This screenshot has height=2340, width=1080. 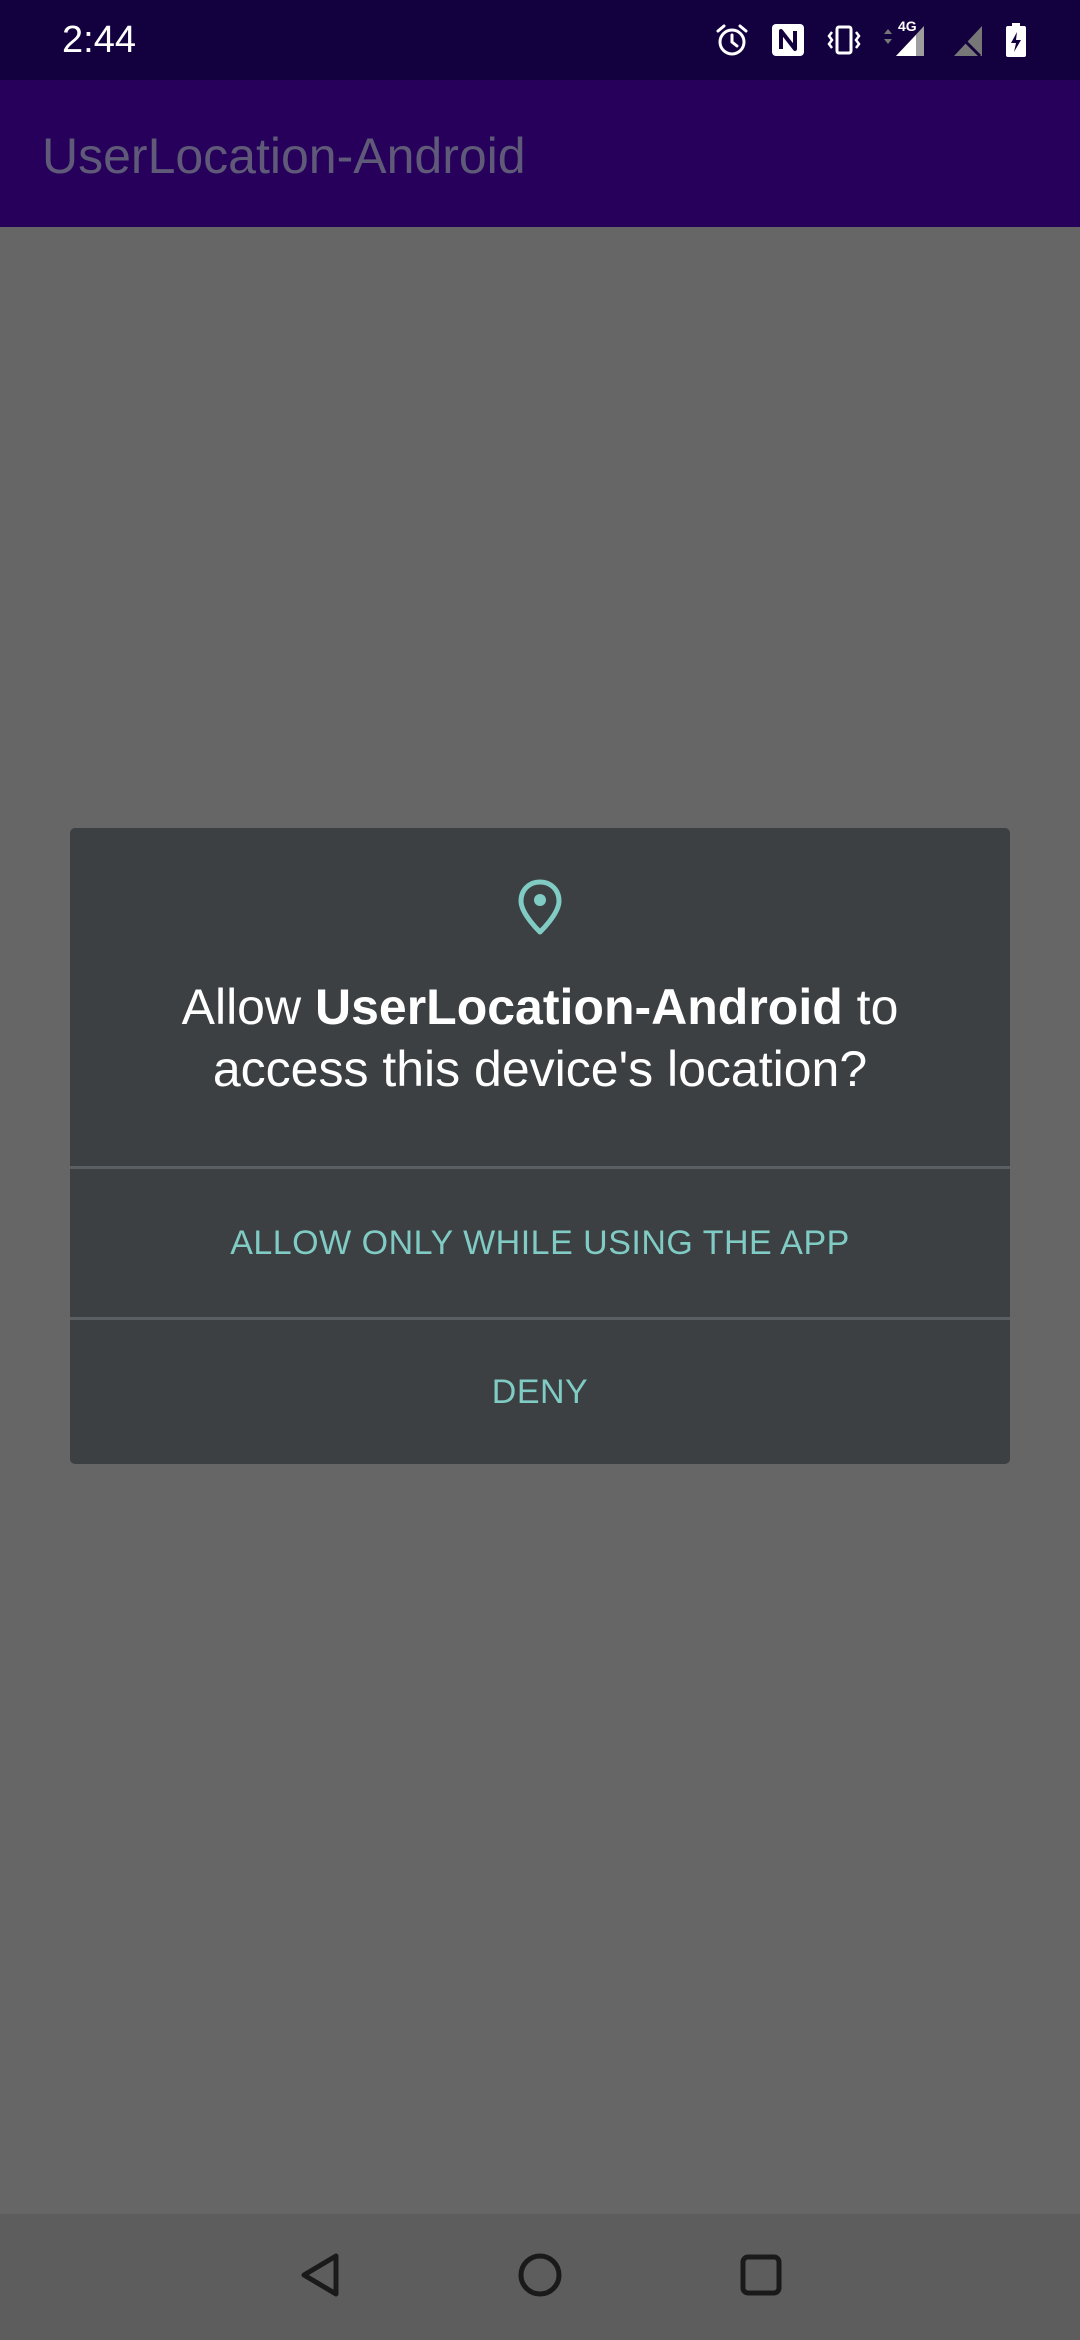 What do you see at coordinates (1016, 40) in the screenshot?
I see `battery-icon` at bounding box center [1016, 40].